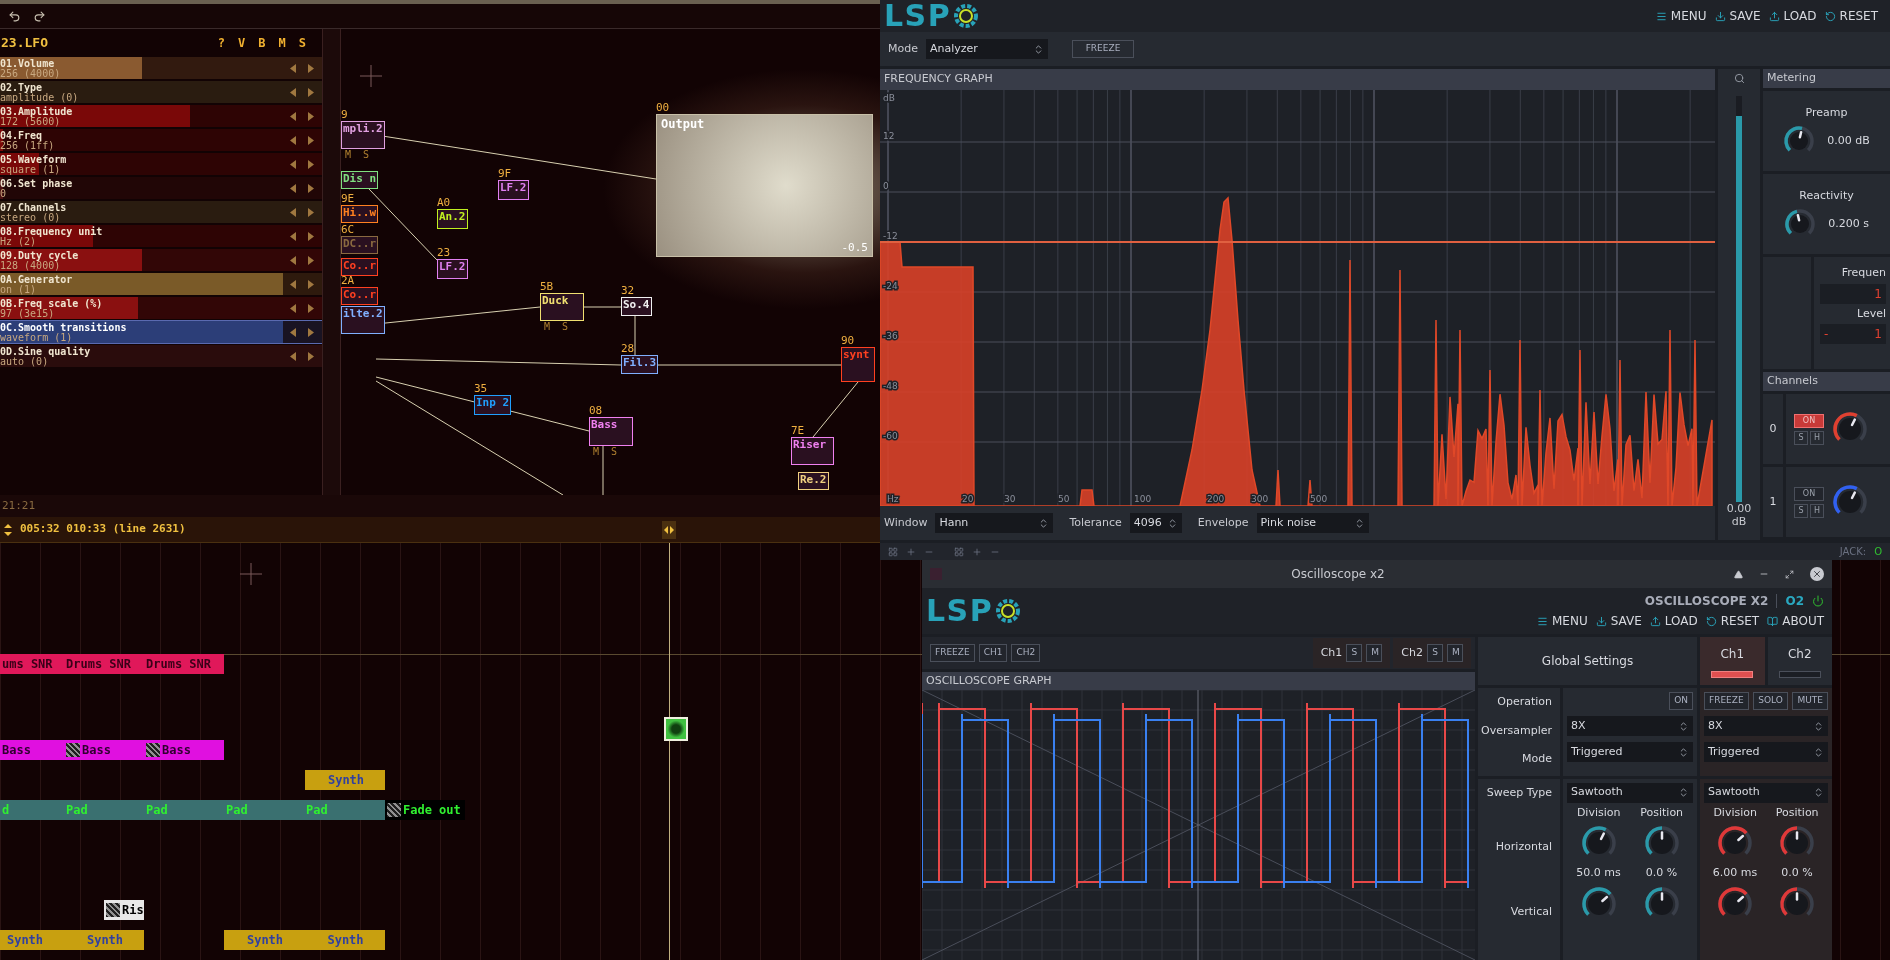 The height and width of the screenshot is (960, 1890). What do you see at coordinates (1738, 574) in the screenshot?
I see `triangle-icon` at bounding box center [1738, 574].